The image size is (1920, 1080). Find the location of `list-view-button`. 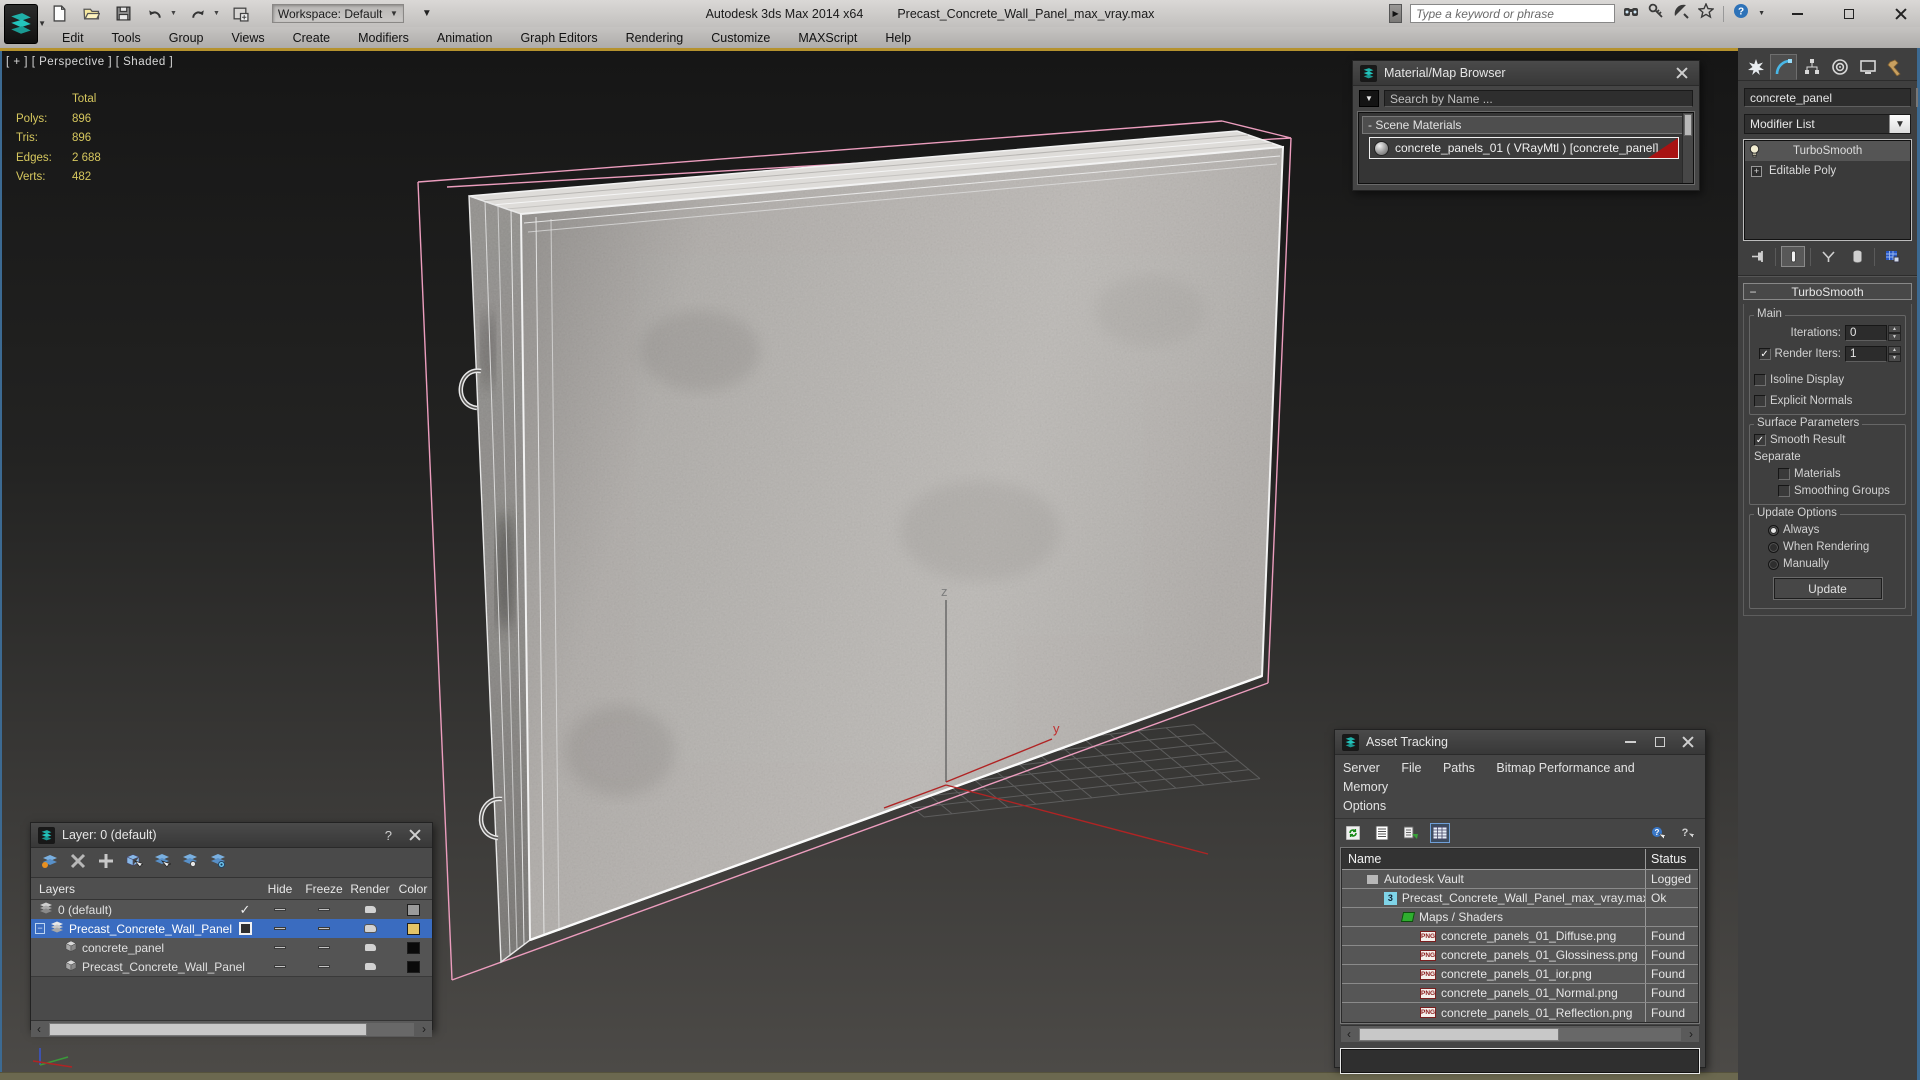

list-view-button is located at coordinates (1382, 833).